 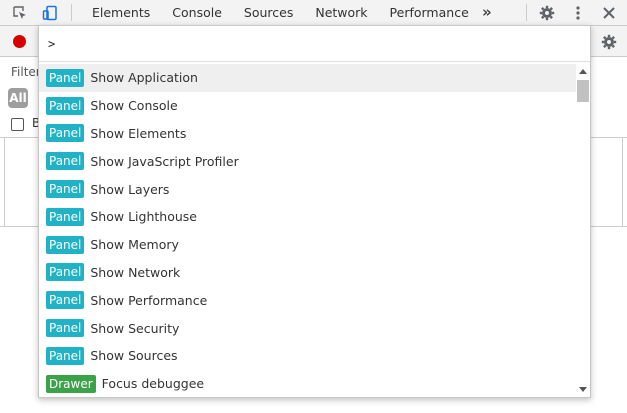 I want to click on command-item-show-performance: Panel Show Performance, so click(x=307, y=300).